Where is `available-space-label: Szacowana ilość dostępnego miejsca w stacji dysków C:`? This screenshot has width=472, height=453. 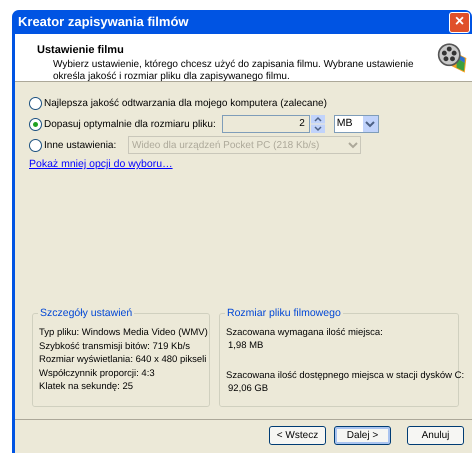 available-space-label: Szacowana ilość dostępnego miejsca w stacji dysków C: is located at coordinates (345, 375).